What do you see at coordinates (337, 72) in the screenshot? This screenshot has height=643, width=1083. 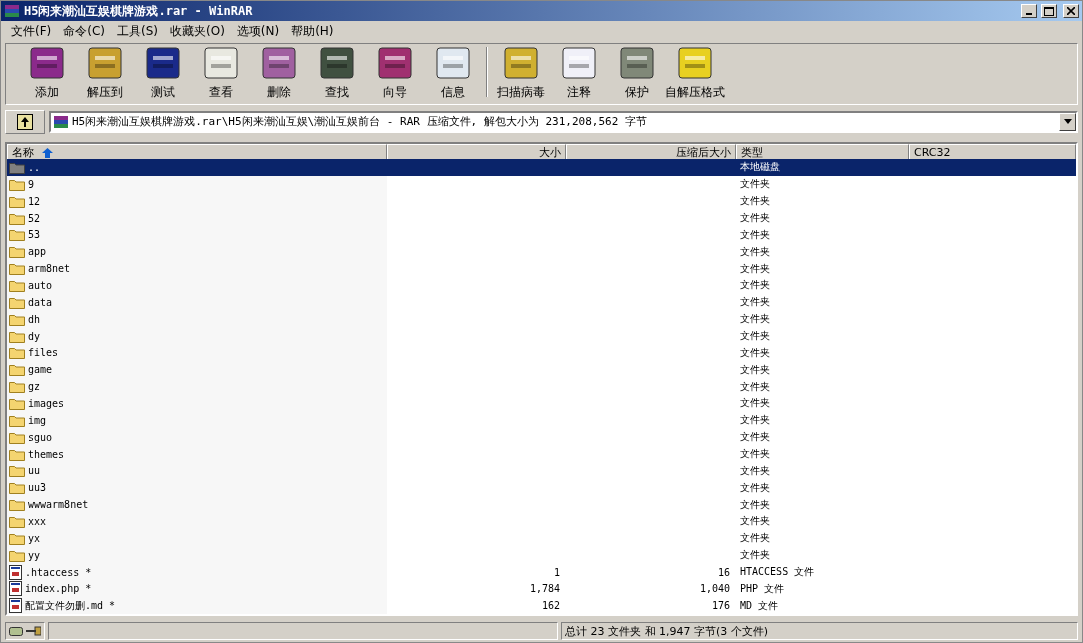 I see `toolbar-button: 查找` at bounding box center [337, 72].